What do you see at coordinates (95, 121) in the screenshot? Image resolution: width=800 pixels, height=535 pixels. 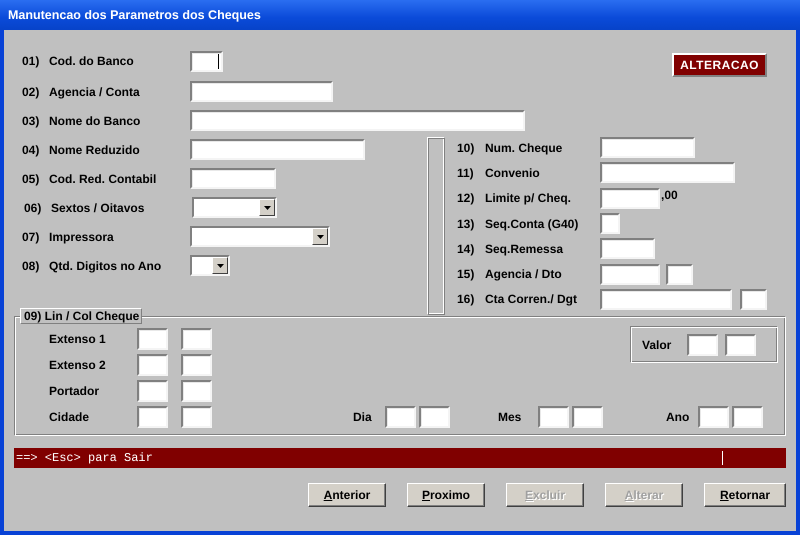 I see `field-label: Nome do Banco` at bounding box center [95, 121].